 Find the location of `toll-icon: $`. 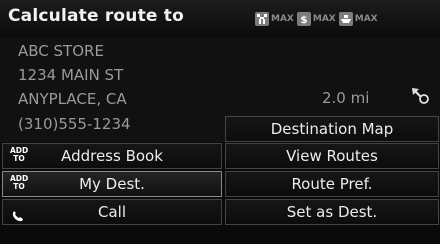

toll-icon: $ is located at coordinates (303, 19).